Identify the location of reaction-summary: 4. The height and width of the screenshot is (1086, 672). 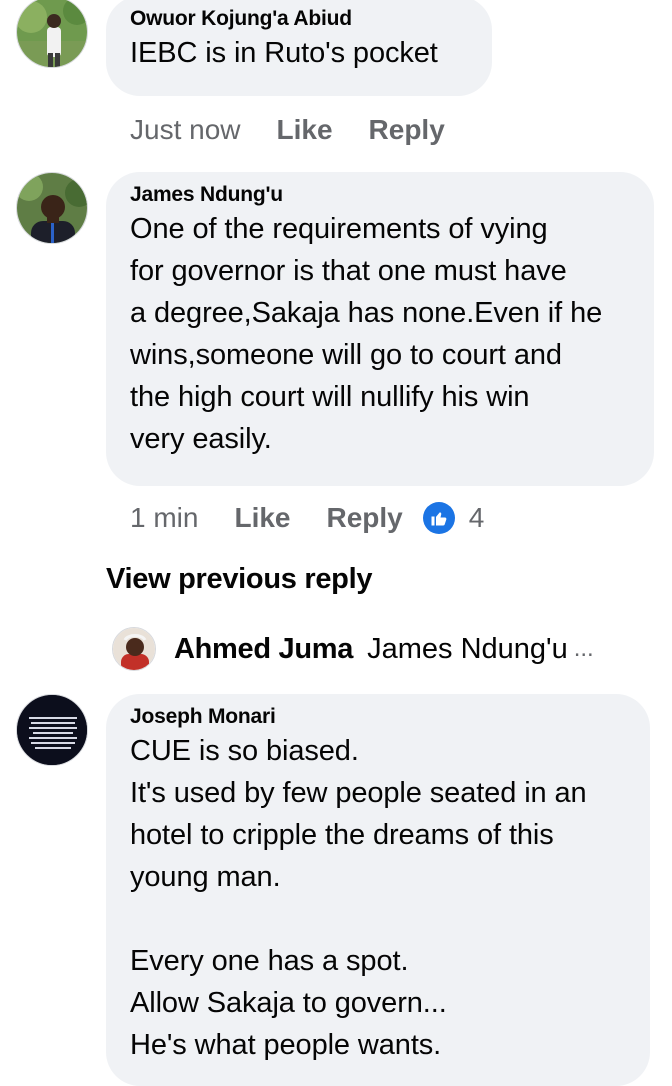
(453, 518).